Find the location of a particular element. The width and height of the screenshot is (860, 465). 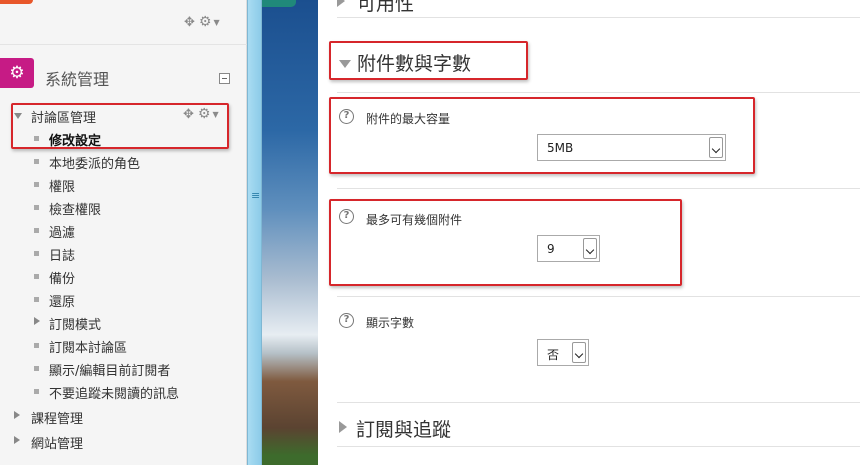

block-title: 系統管理 is located at coordinates (77, 79).